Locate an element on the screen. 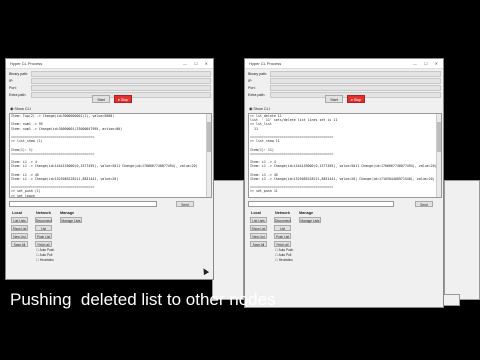 The width and height of the screenshot is (480, 360). right-binary-path-row: Binary path: is located at coordinates (345, 74).